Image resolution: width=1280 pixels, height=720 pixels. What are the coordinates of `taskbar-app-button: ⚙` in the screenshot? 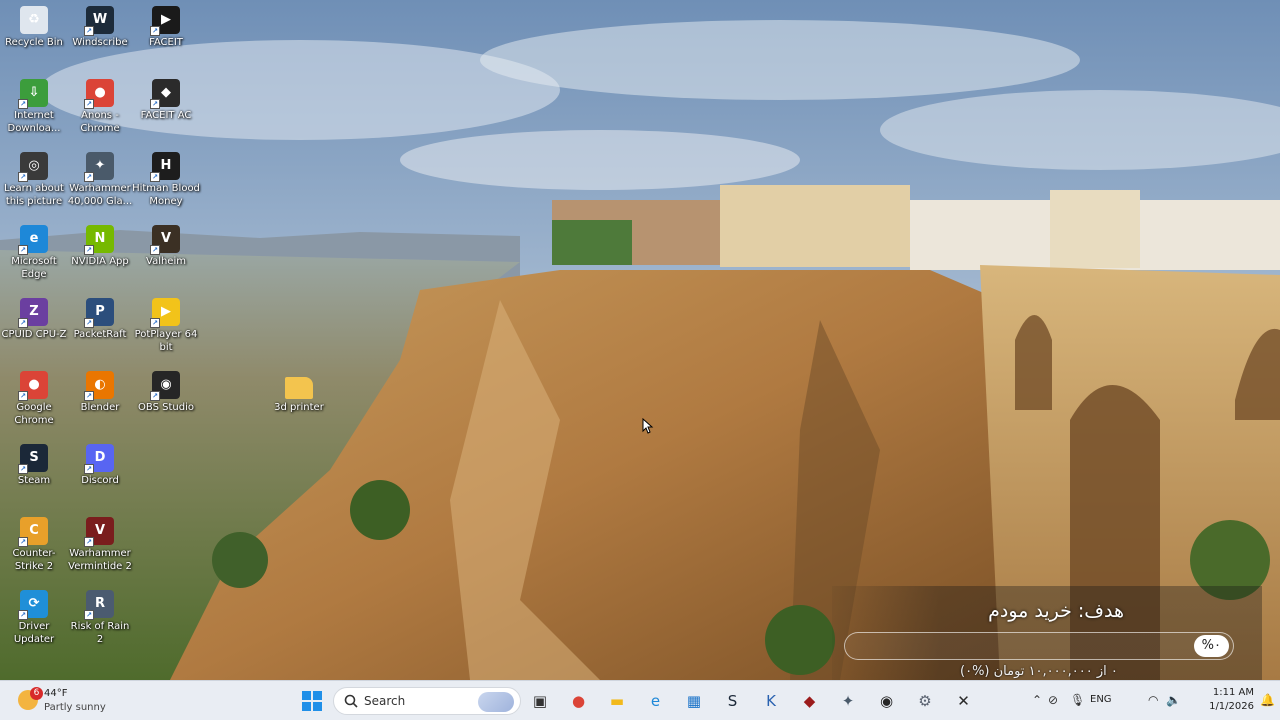 It's located at (925, 701).